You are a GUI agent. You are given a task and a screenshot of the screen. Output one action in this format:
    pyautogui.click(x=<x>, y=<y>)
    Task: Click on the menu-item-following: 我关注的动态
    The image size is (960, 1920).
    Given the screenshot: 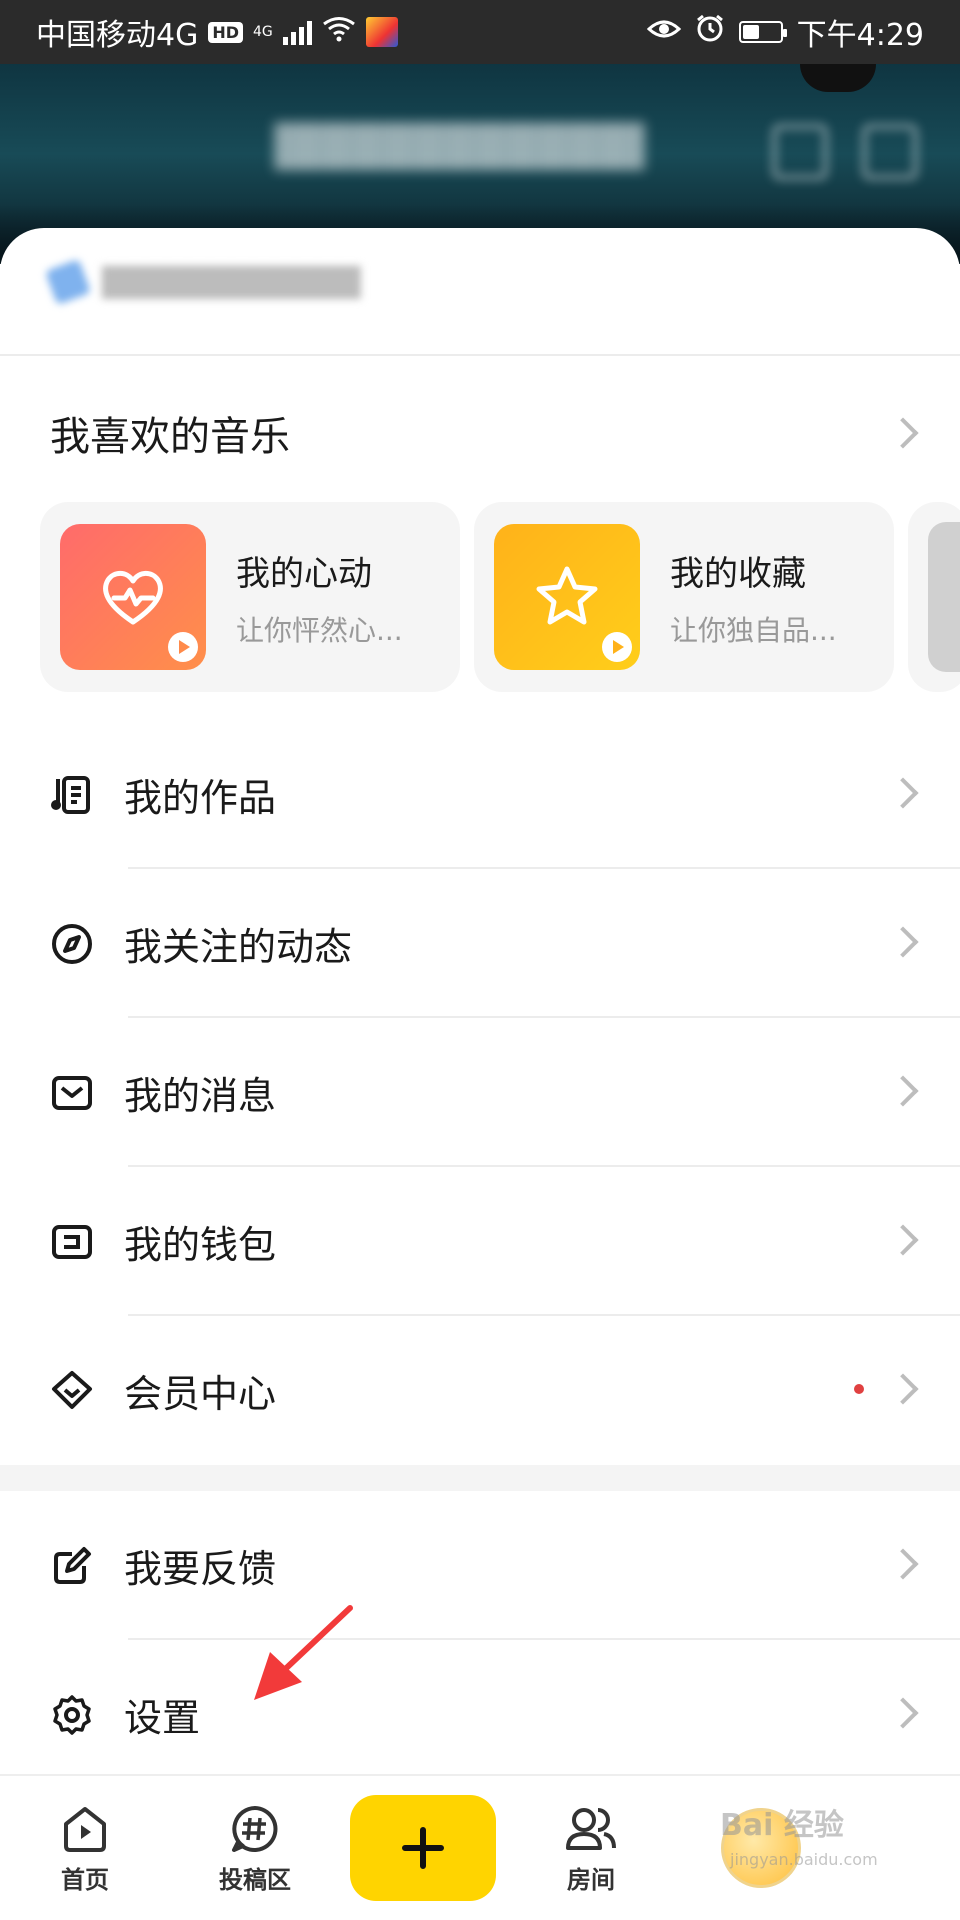 What is the action you would take?
    pyautogui.click(x=480, y=943)
    